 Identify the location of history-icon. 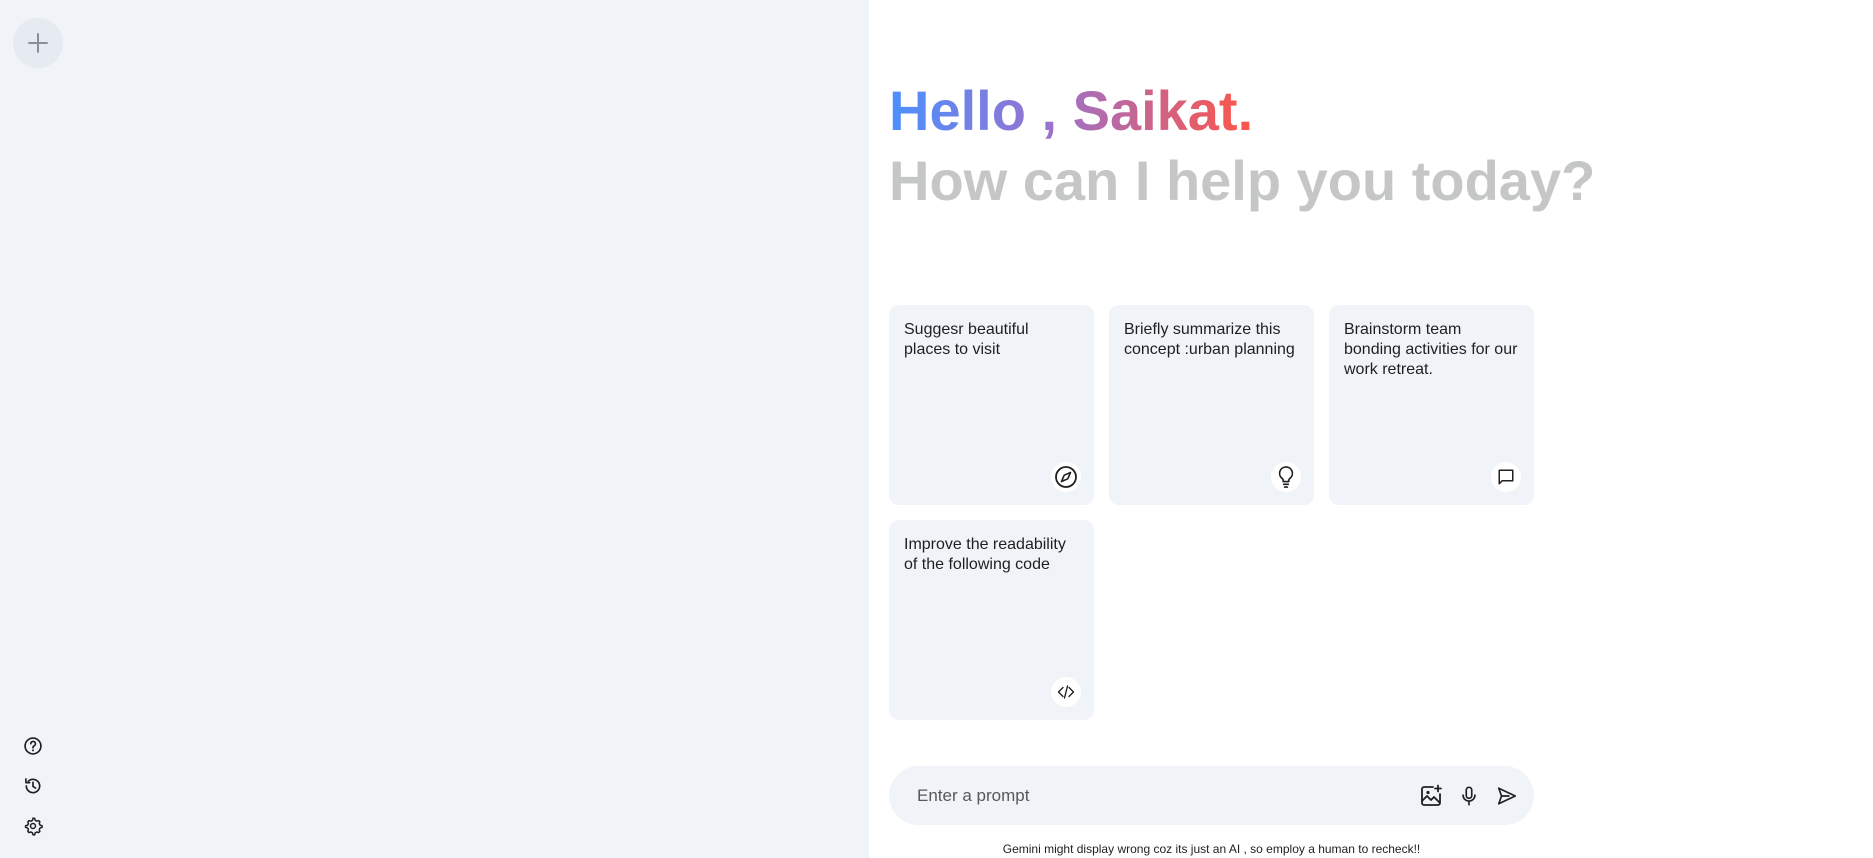
(33, 786).